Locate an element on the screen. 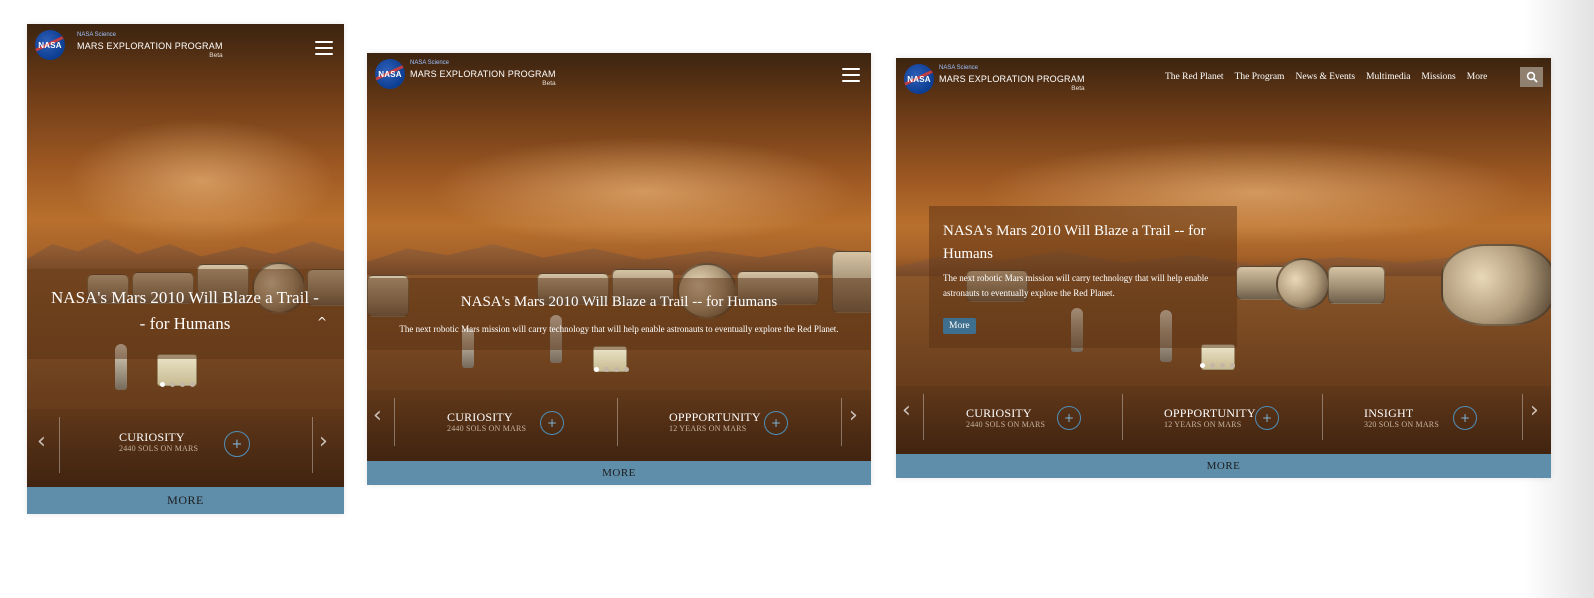  nav-more: More is located at coordinates (1477, 77).